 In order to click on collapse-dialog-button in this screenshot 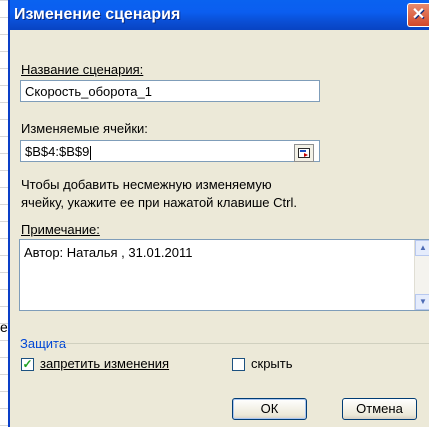, I will do `click(304, 153)`.